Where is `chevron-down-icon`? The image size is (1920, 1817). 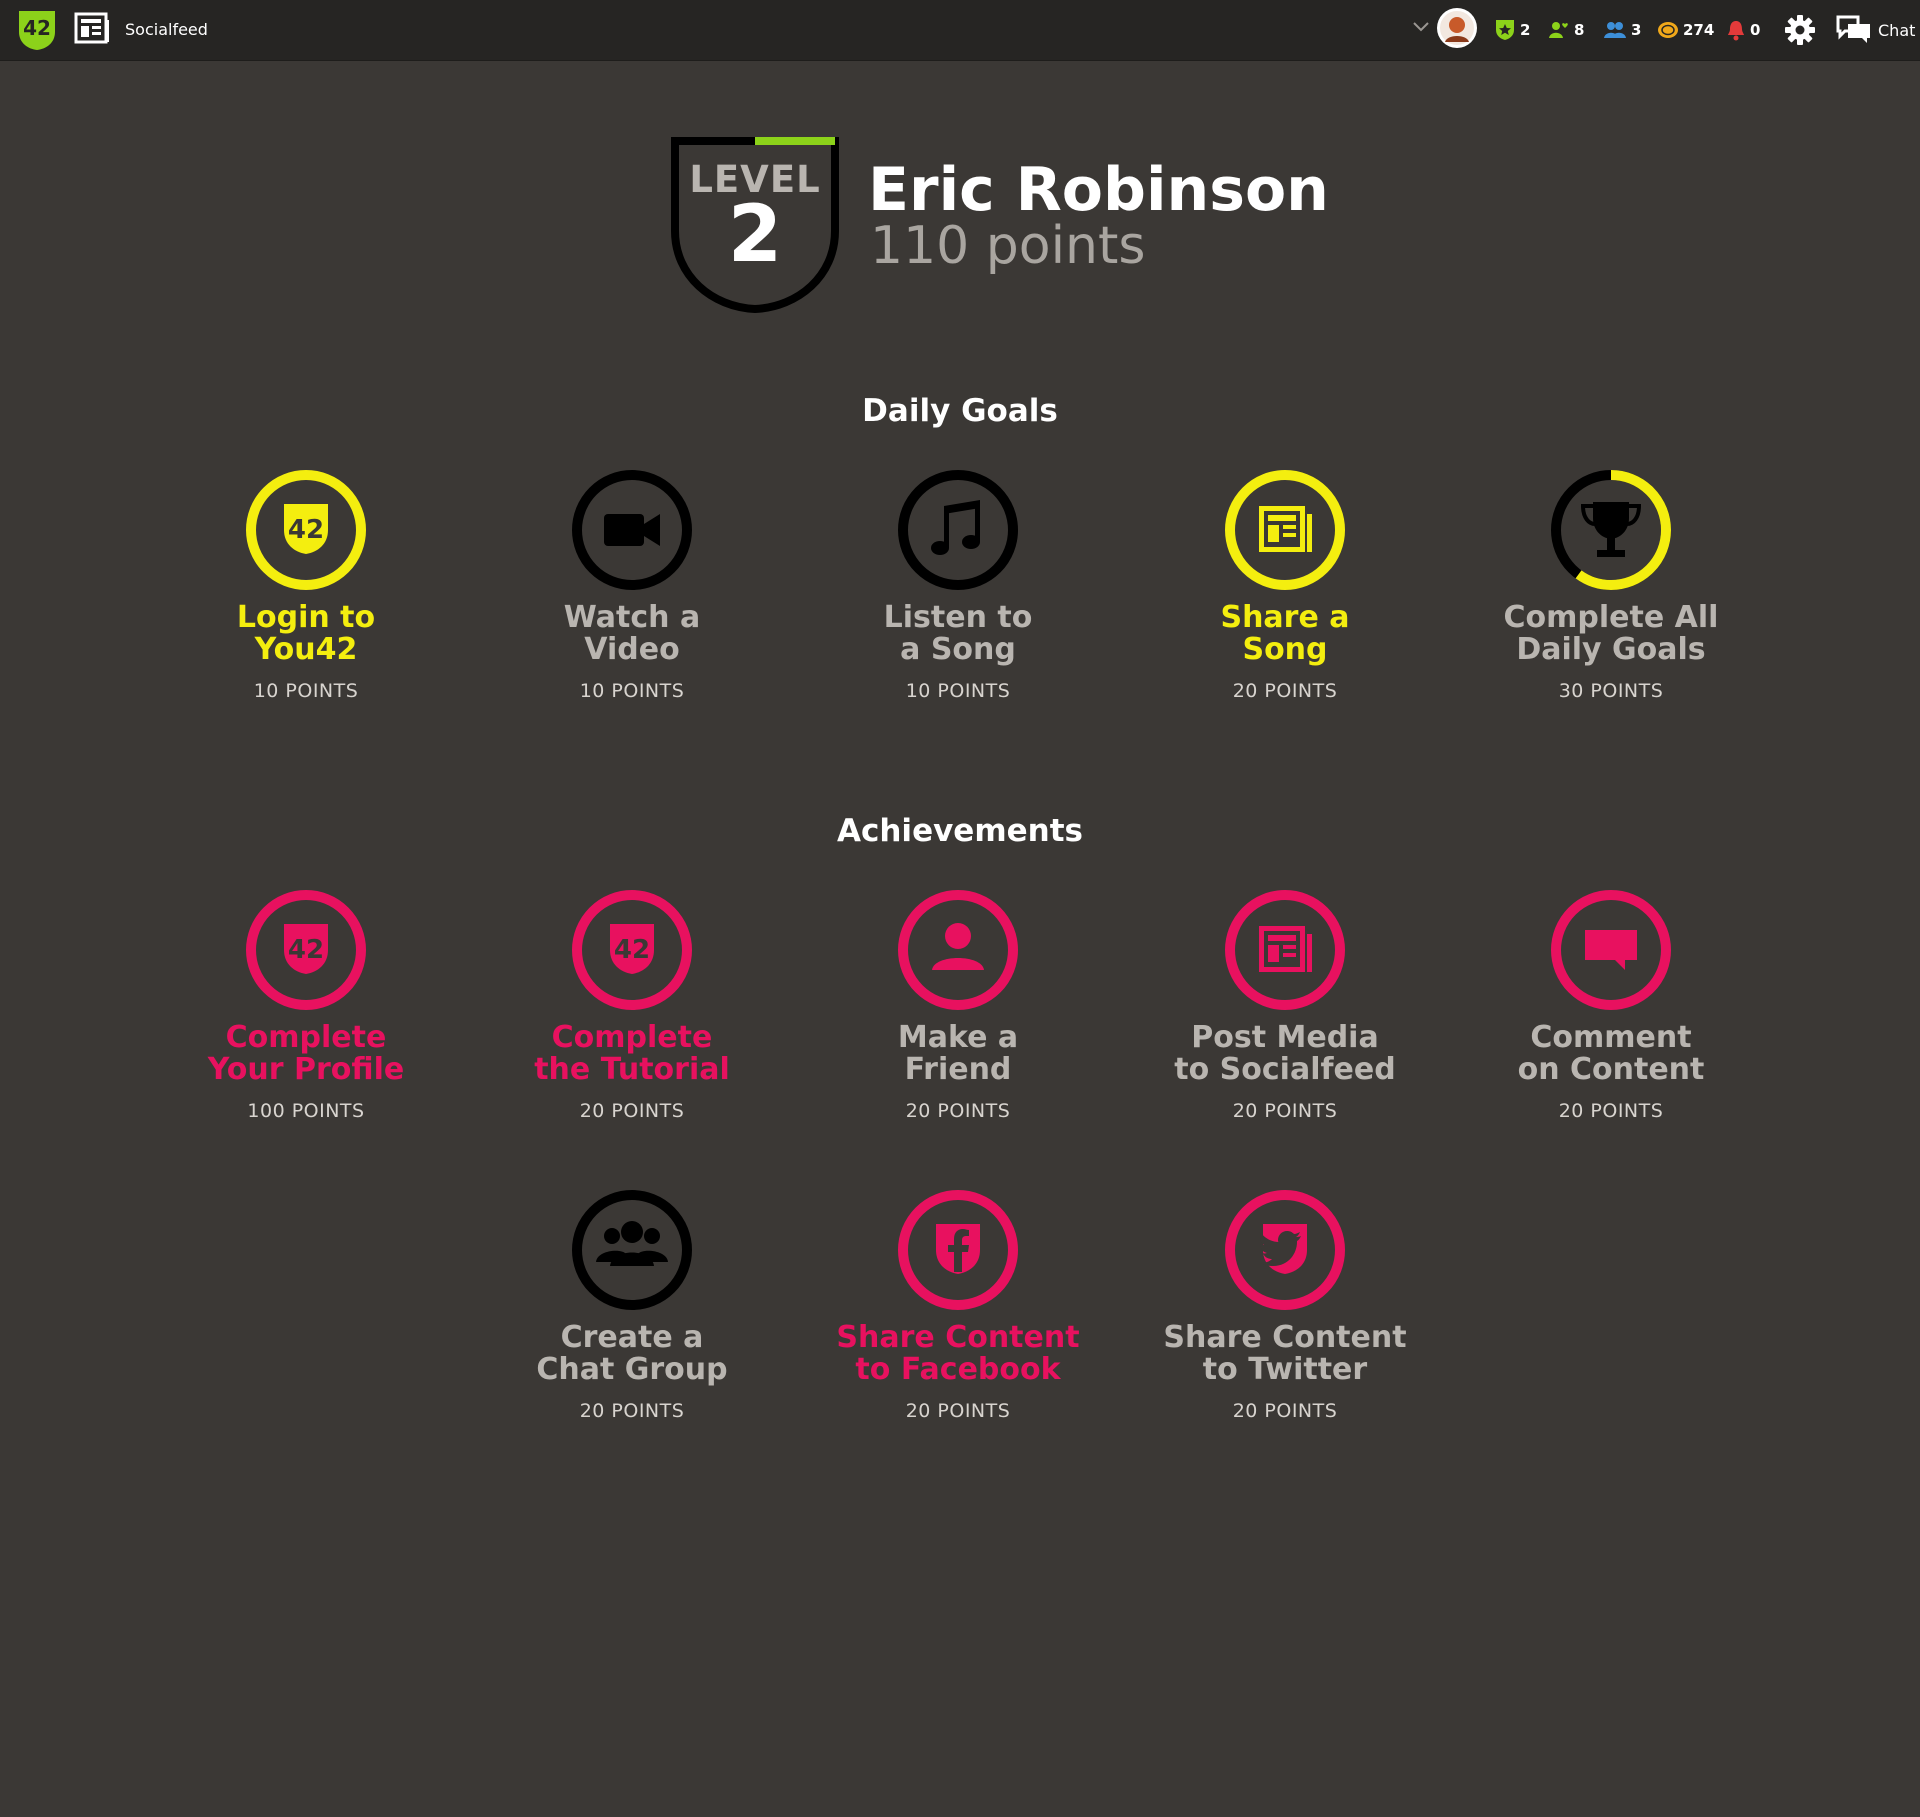
chevron-down-icon is located at coordinates (1421, 27).